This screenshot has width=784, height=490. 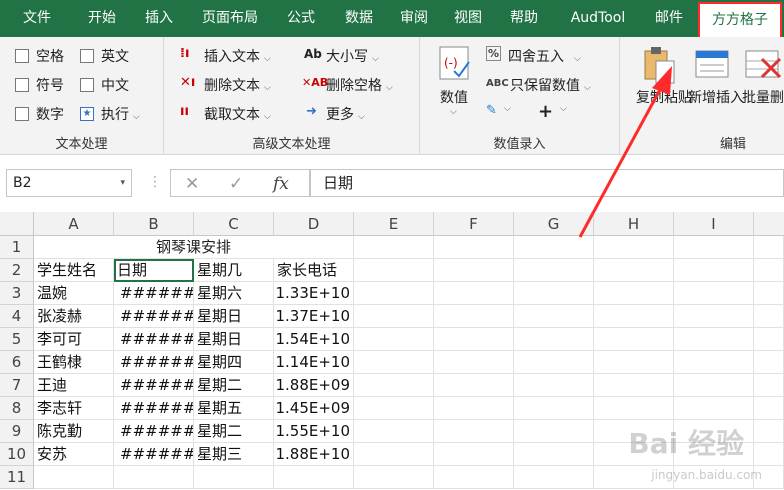 I want to click on table-cell: 1.88E+10, so click(x=314, y=454).